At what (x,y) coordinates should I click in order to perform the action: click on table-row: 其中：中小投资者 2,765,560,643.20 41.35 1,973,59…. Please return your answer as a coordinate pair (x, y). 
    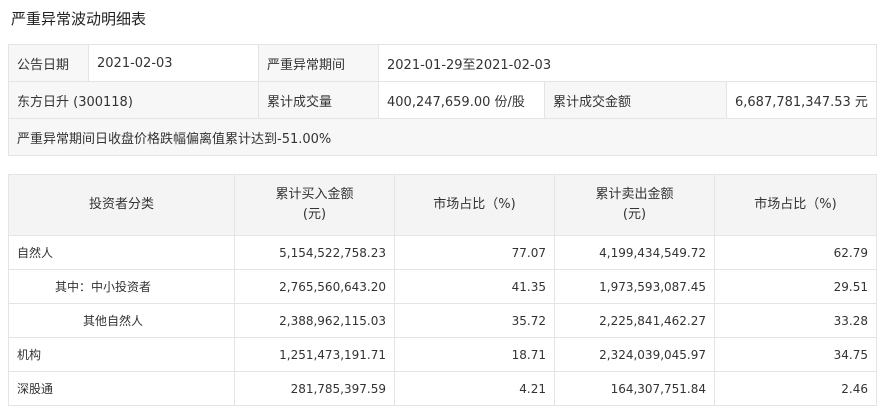
    Looking at the image, I should click on (442, 286).